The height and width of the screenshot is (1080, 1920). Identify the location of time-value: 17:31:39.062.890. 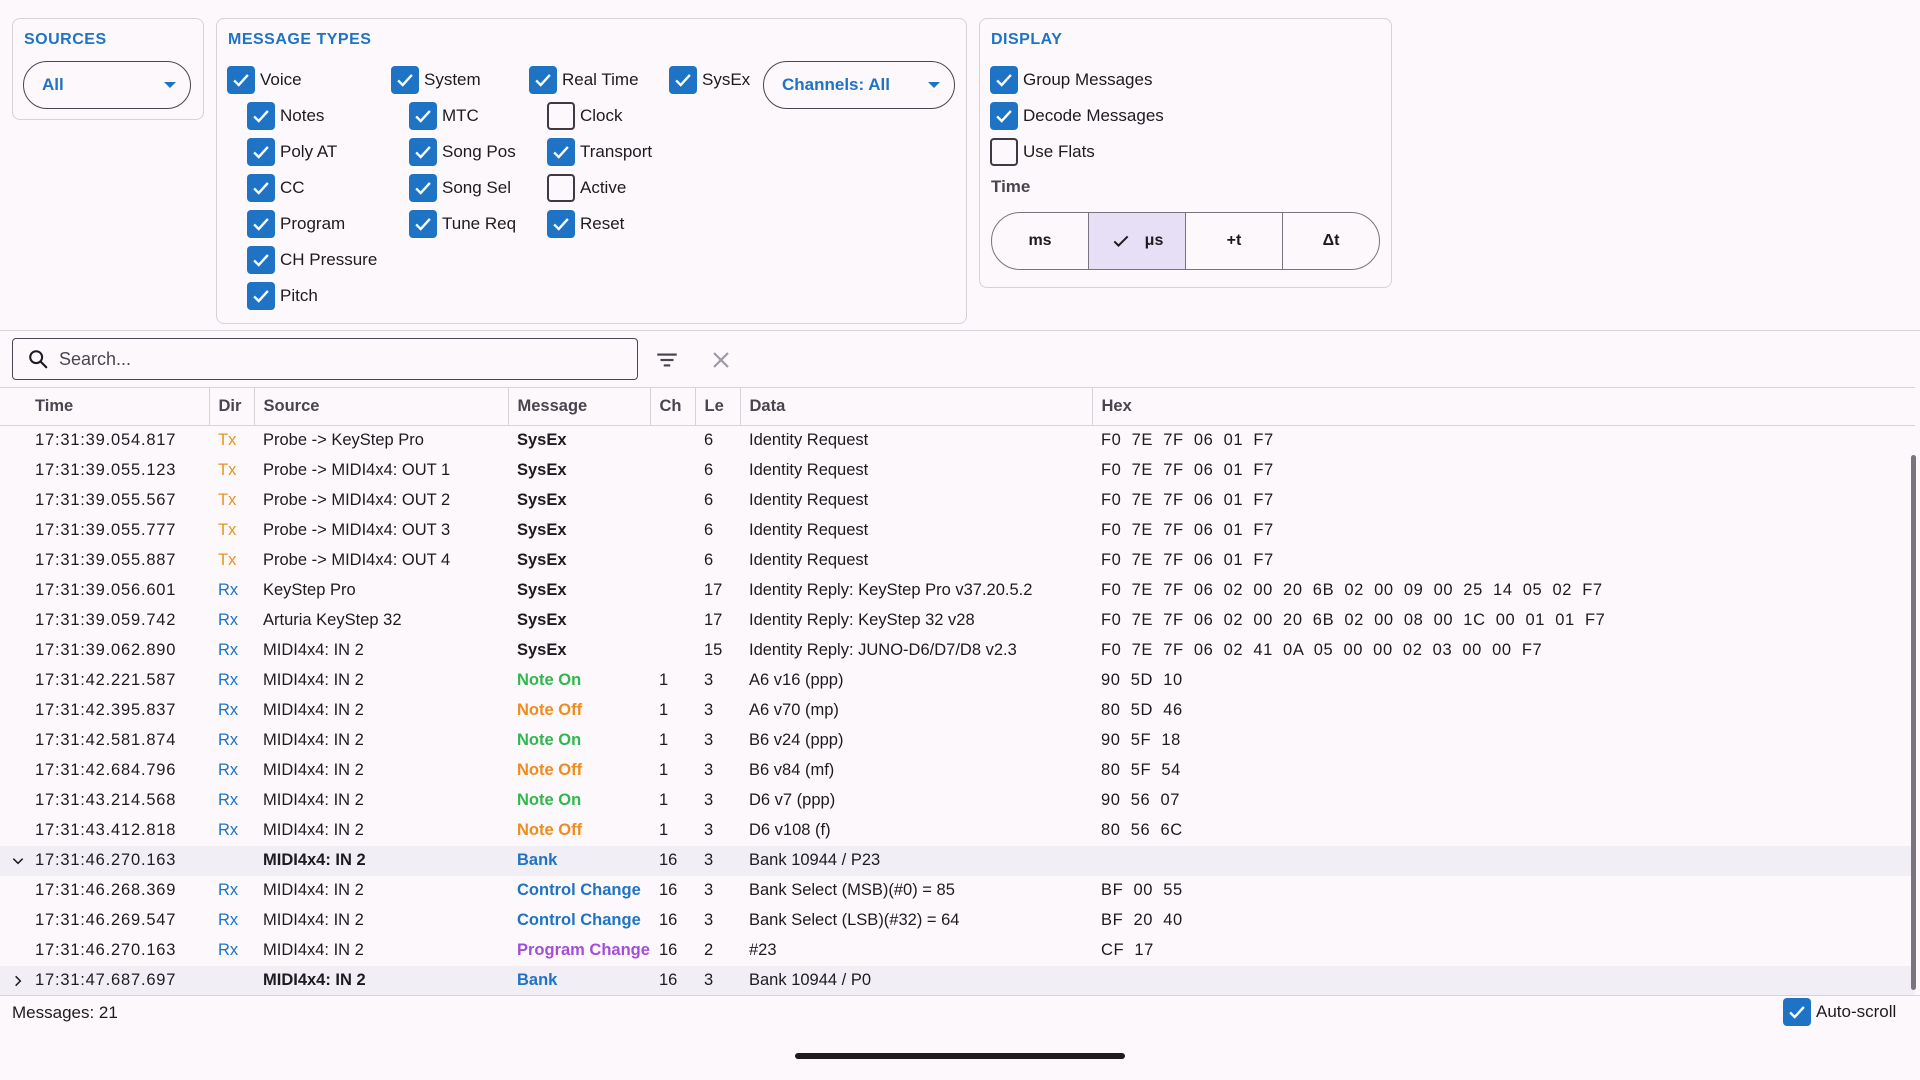
(106, 650).